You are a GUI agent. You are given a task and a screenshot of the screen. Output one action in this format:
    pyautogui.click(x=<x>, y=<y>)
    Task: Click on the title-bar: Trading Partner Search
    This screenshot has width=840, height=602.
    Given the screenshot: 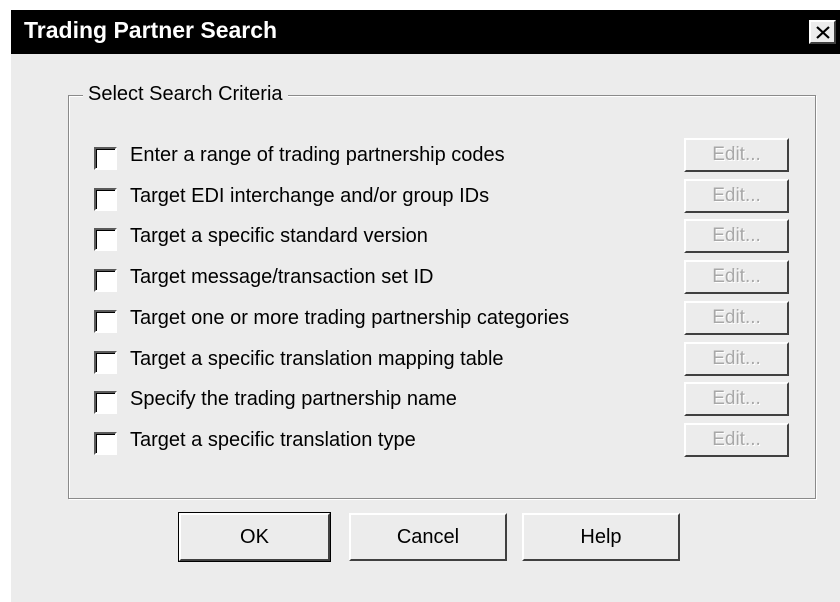 What is the action you would take?
    pyautogui.click(x=425, y=32)
    